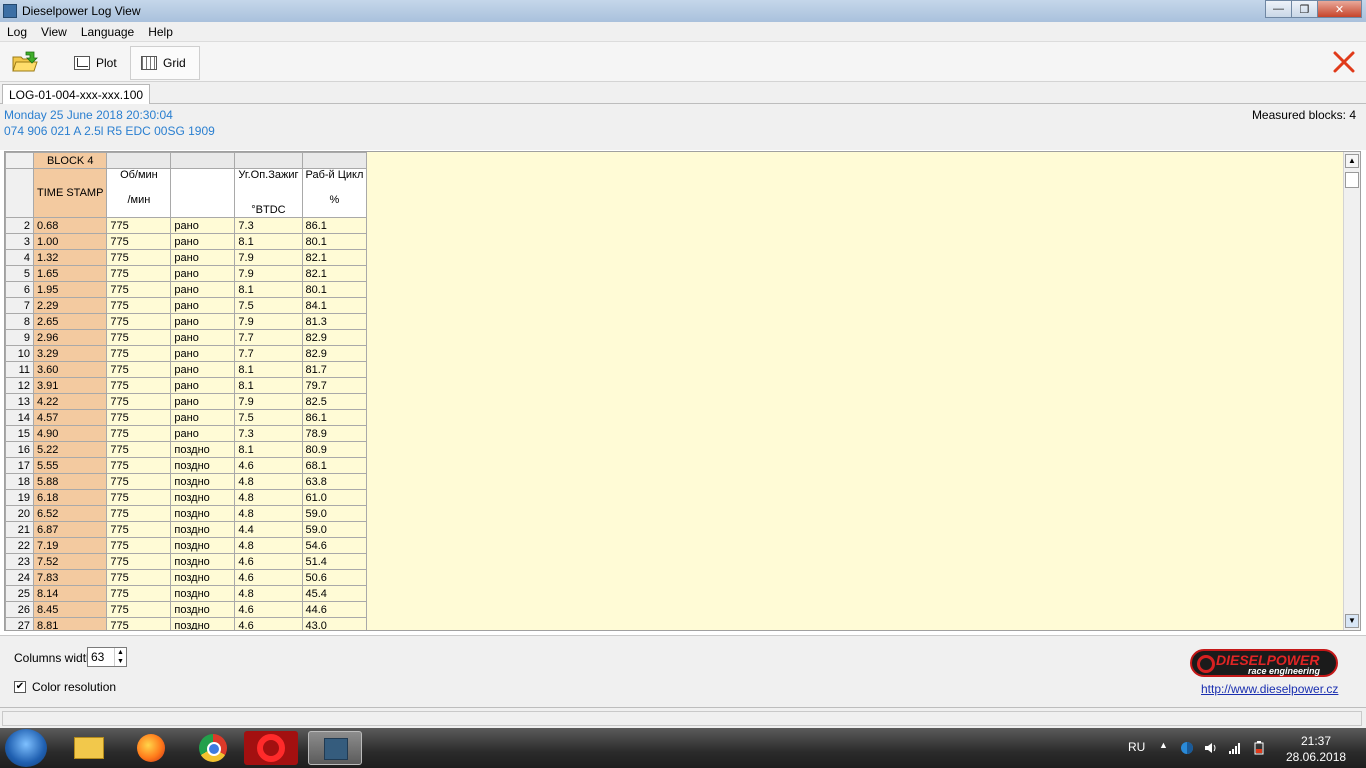  I want to click on table-row: 22 7.19 775 поздно 4.8 54.6, so click(186, 545).